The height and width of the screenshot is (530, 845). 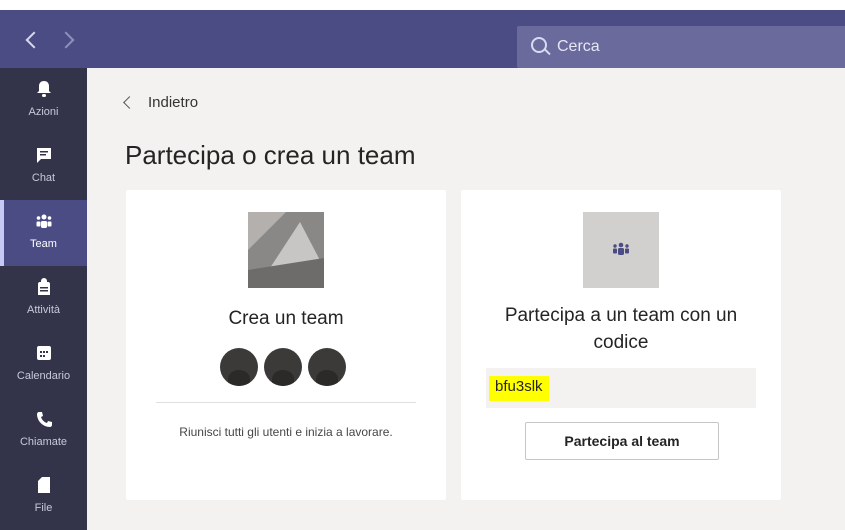 I want to click on rail-item-label: Calendario, so click(x=43, y=376).